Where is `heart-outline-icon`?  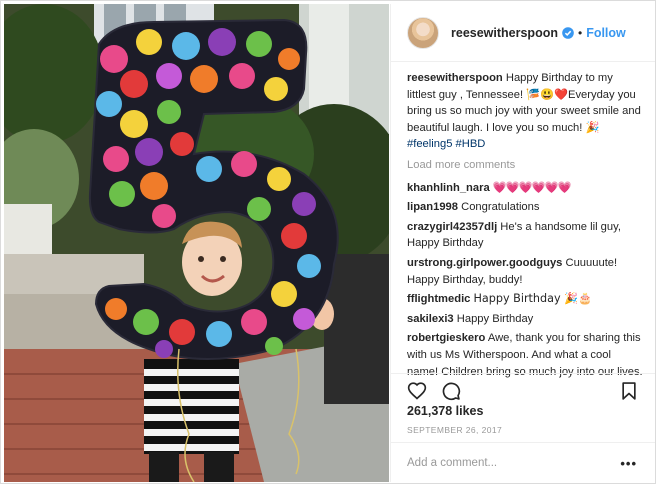
heart-outline-icon is located at coordinates (417, 391).